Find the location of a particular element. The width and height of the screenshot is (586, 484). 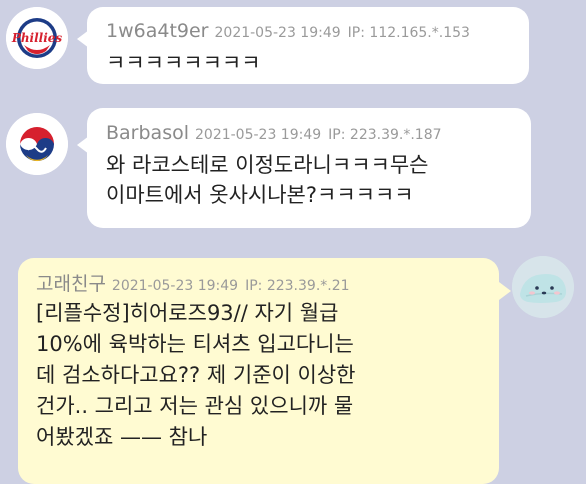

comment-nickname: Barbasol is located at coordinates (147, 133).